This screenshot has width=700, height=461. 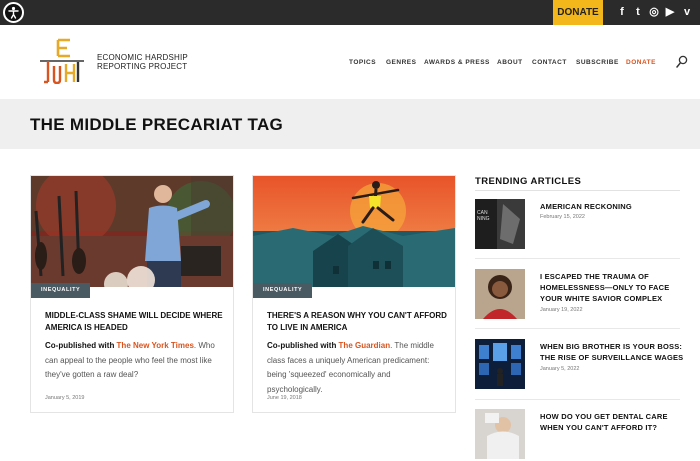 I want to click on instagram-icon: ◎, so click(x=654, y=12).